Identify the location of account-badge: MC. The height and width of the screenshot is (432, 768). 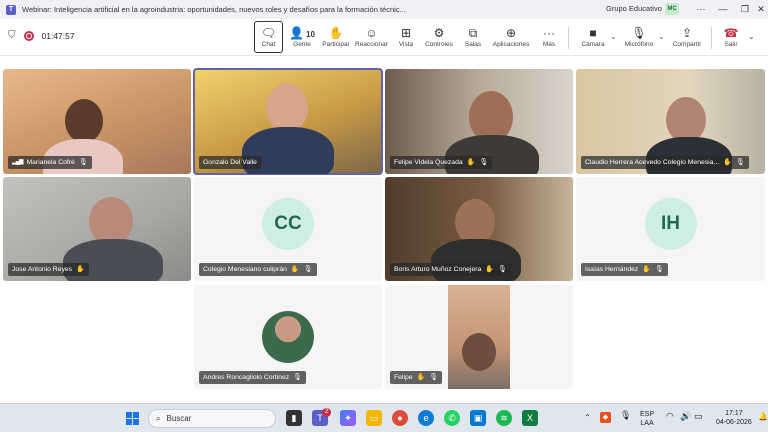
(672, 9).